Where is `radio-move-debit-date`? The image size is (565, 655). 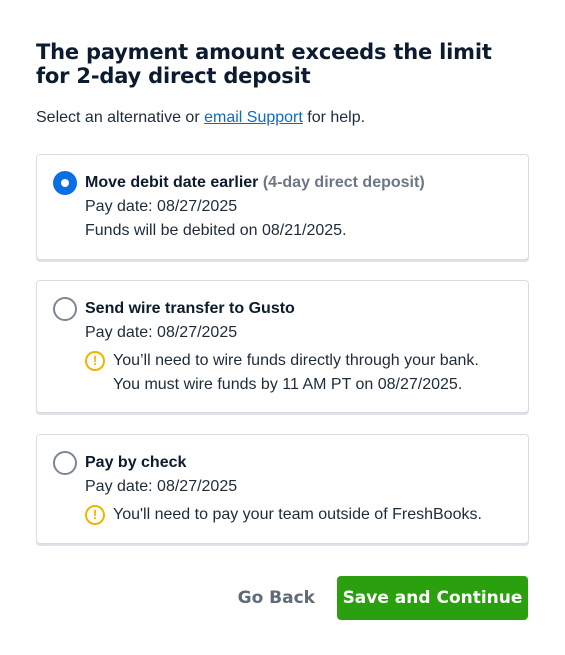
radio-move-debit-date is located at coordinates (65, 183).